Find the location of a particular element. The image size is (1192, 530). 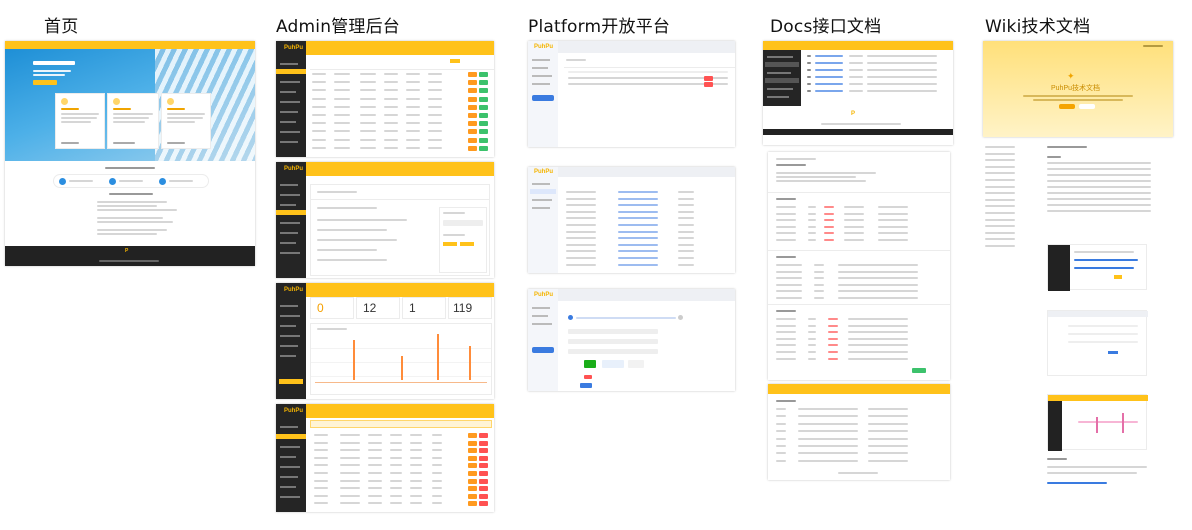

stat-card-4: 119 is located at coordinates (470, 308).